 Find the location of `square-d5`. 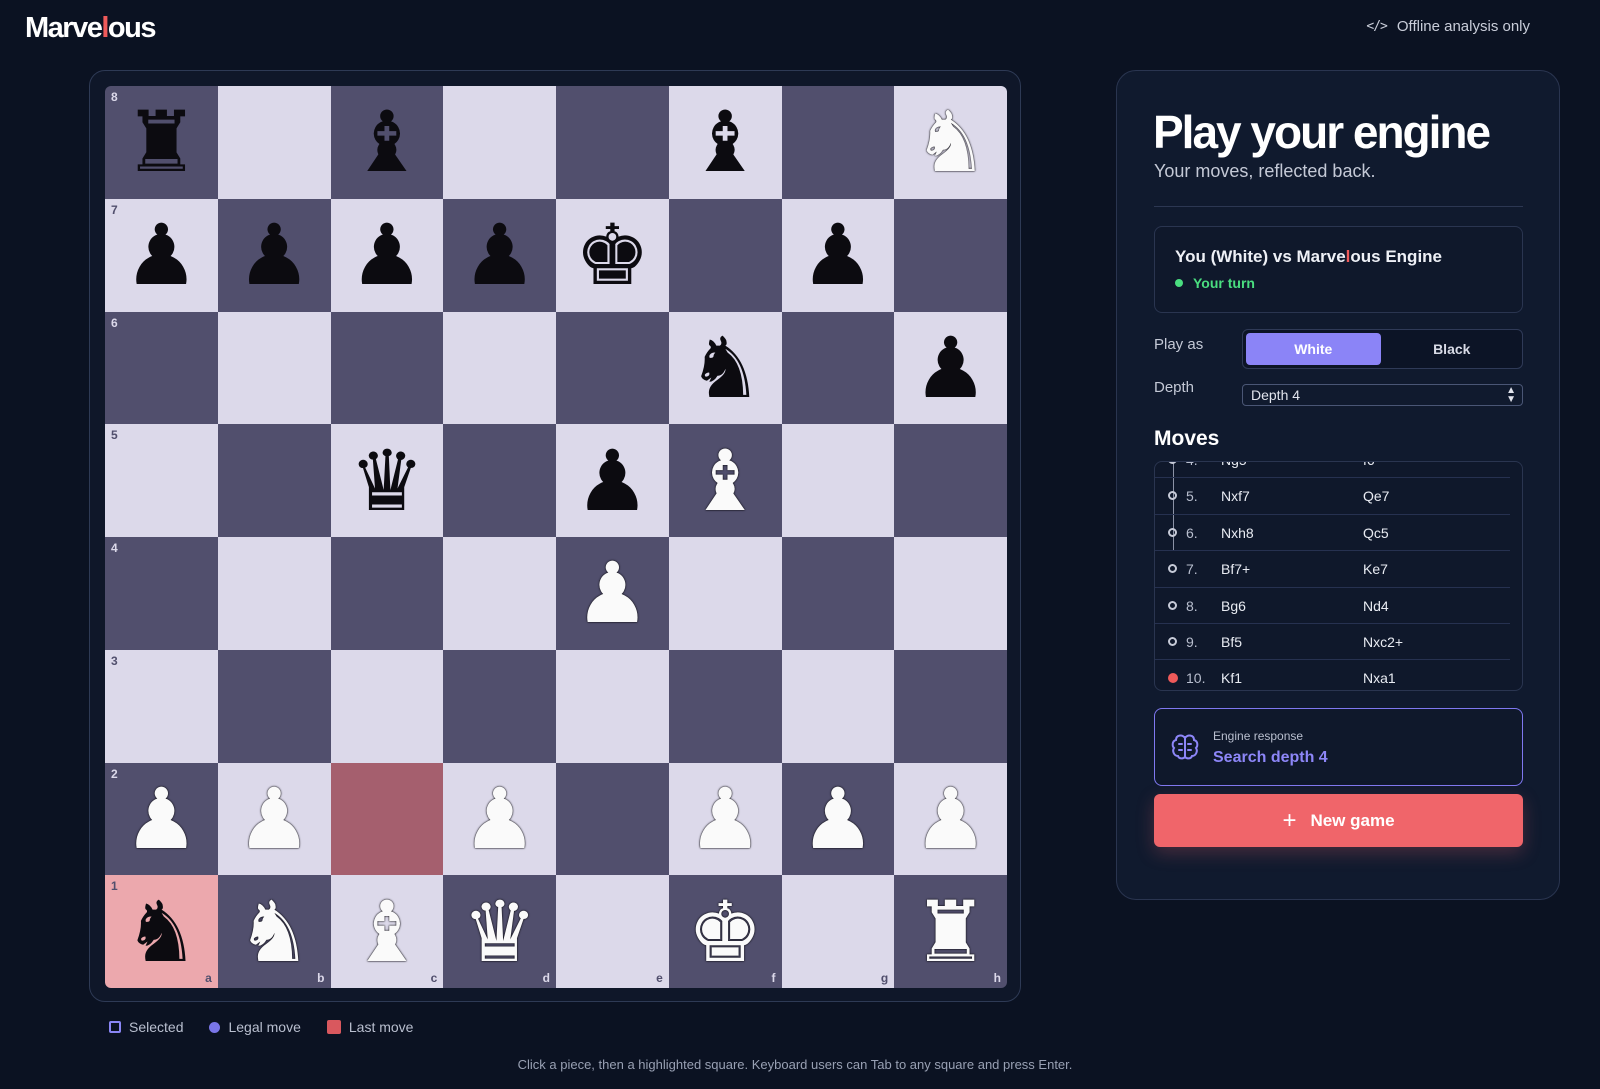

square-d5 is located at coordinates (499, 480).